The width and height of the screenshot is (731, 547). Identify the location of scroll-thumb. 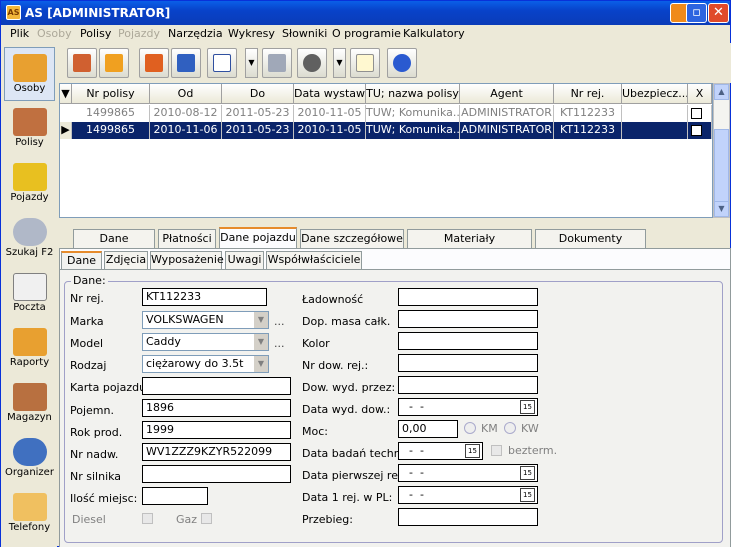
(721, 170).